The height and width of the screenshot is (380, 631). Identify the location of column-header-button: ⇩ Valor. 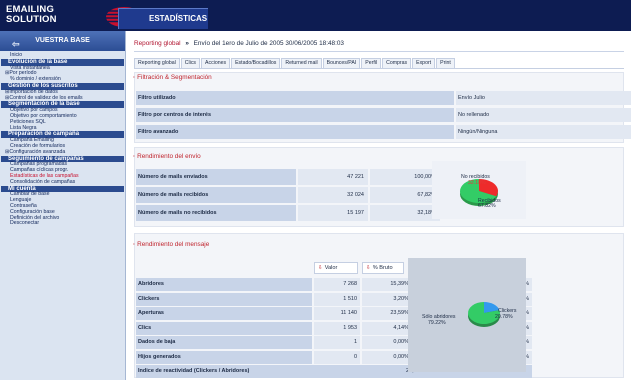
(336, 268).